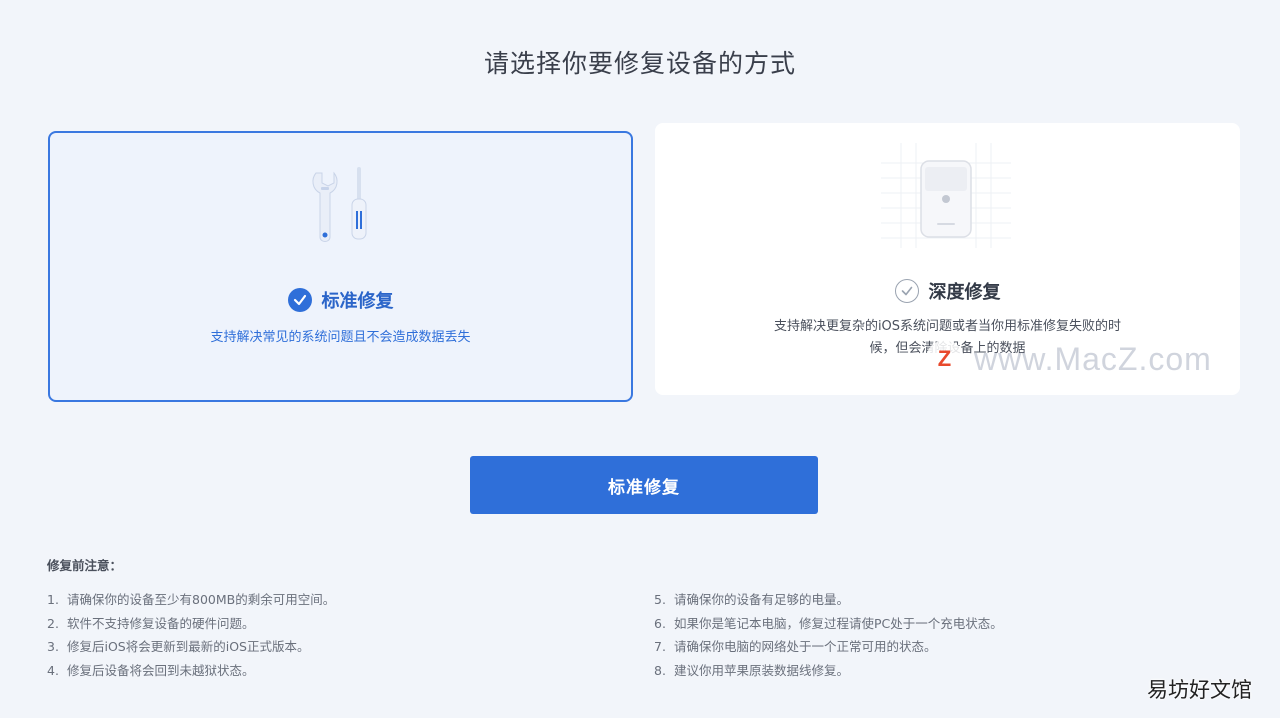  Describe the element at coordinates (339, 204) in the screenshot. I see `tools-icon` at that location.